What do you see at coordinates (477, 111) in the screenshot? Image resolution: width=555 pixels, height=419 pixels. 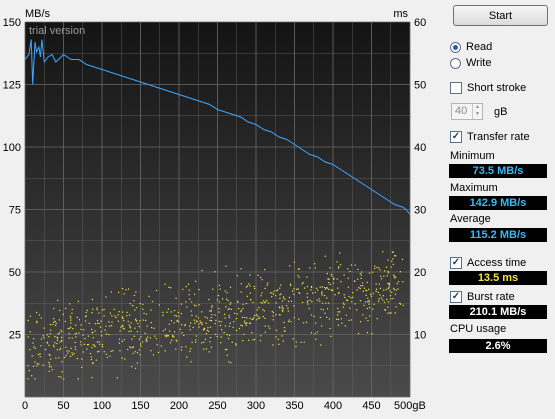 I see `stepper-arrows-icon: ▲ ▼` at bounding box center [477, 111].